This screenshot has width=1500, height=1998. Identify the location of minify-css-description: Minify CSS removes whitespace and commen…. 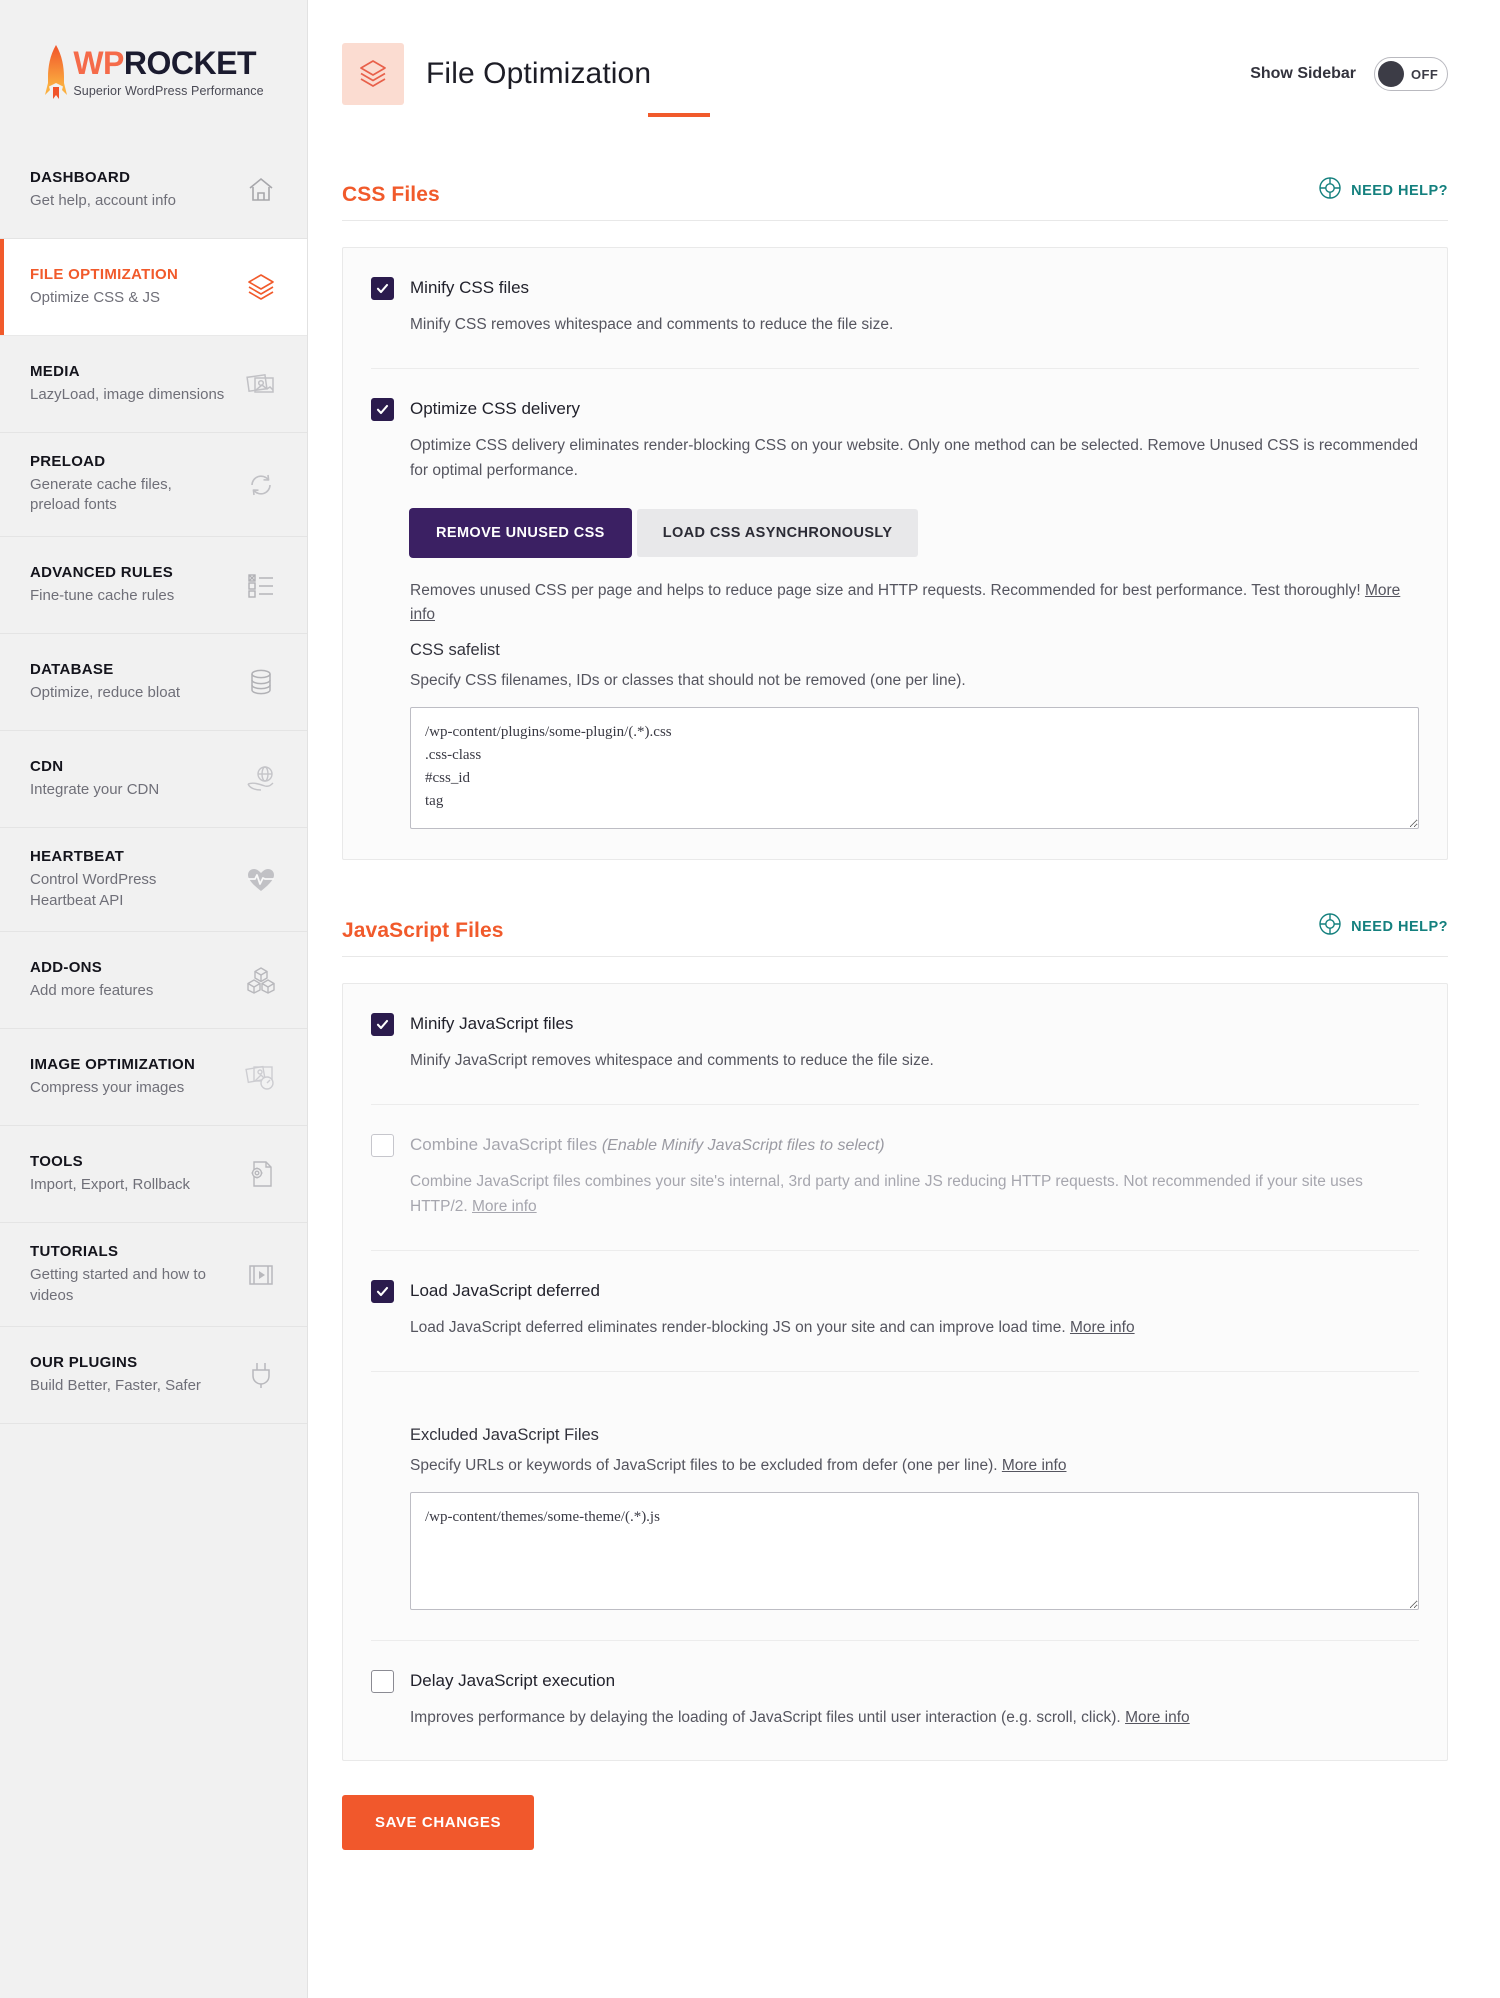
(652, 324).